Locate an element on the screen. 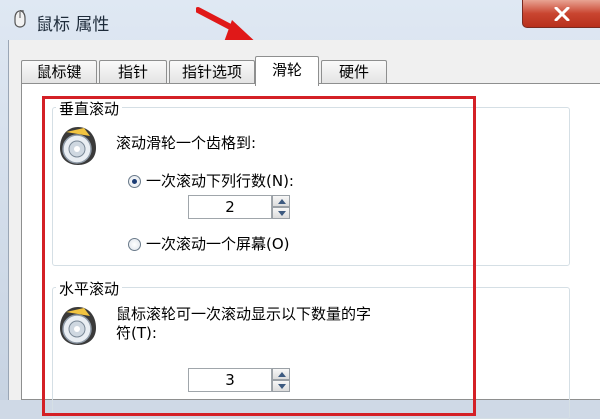  close-icon is located at coordinates (562, 14).